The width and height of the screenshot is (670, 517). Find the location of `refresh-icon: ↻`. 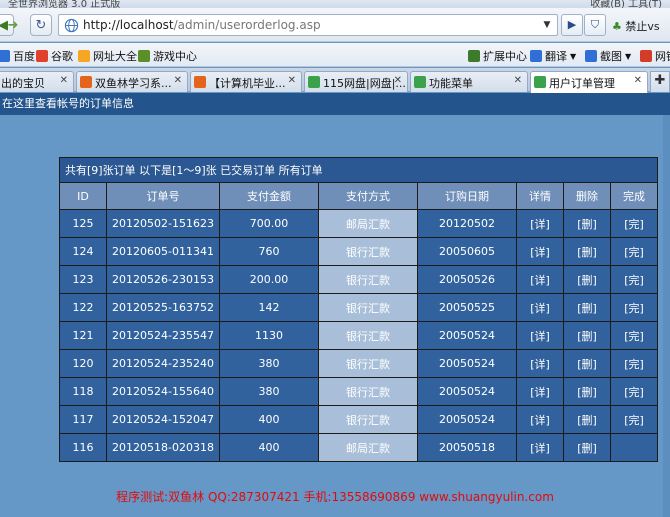

refresh-icon: ↻ is located at coordinates (41, 25).